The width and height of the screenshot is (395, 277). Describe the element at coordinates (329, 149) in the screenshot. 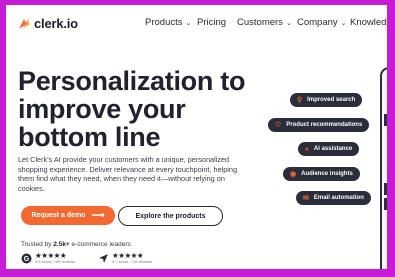

I see `feature-pill-ai-assistance: « AI assistance` at that location.